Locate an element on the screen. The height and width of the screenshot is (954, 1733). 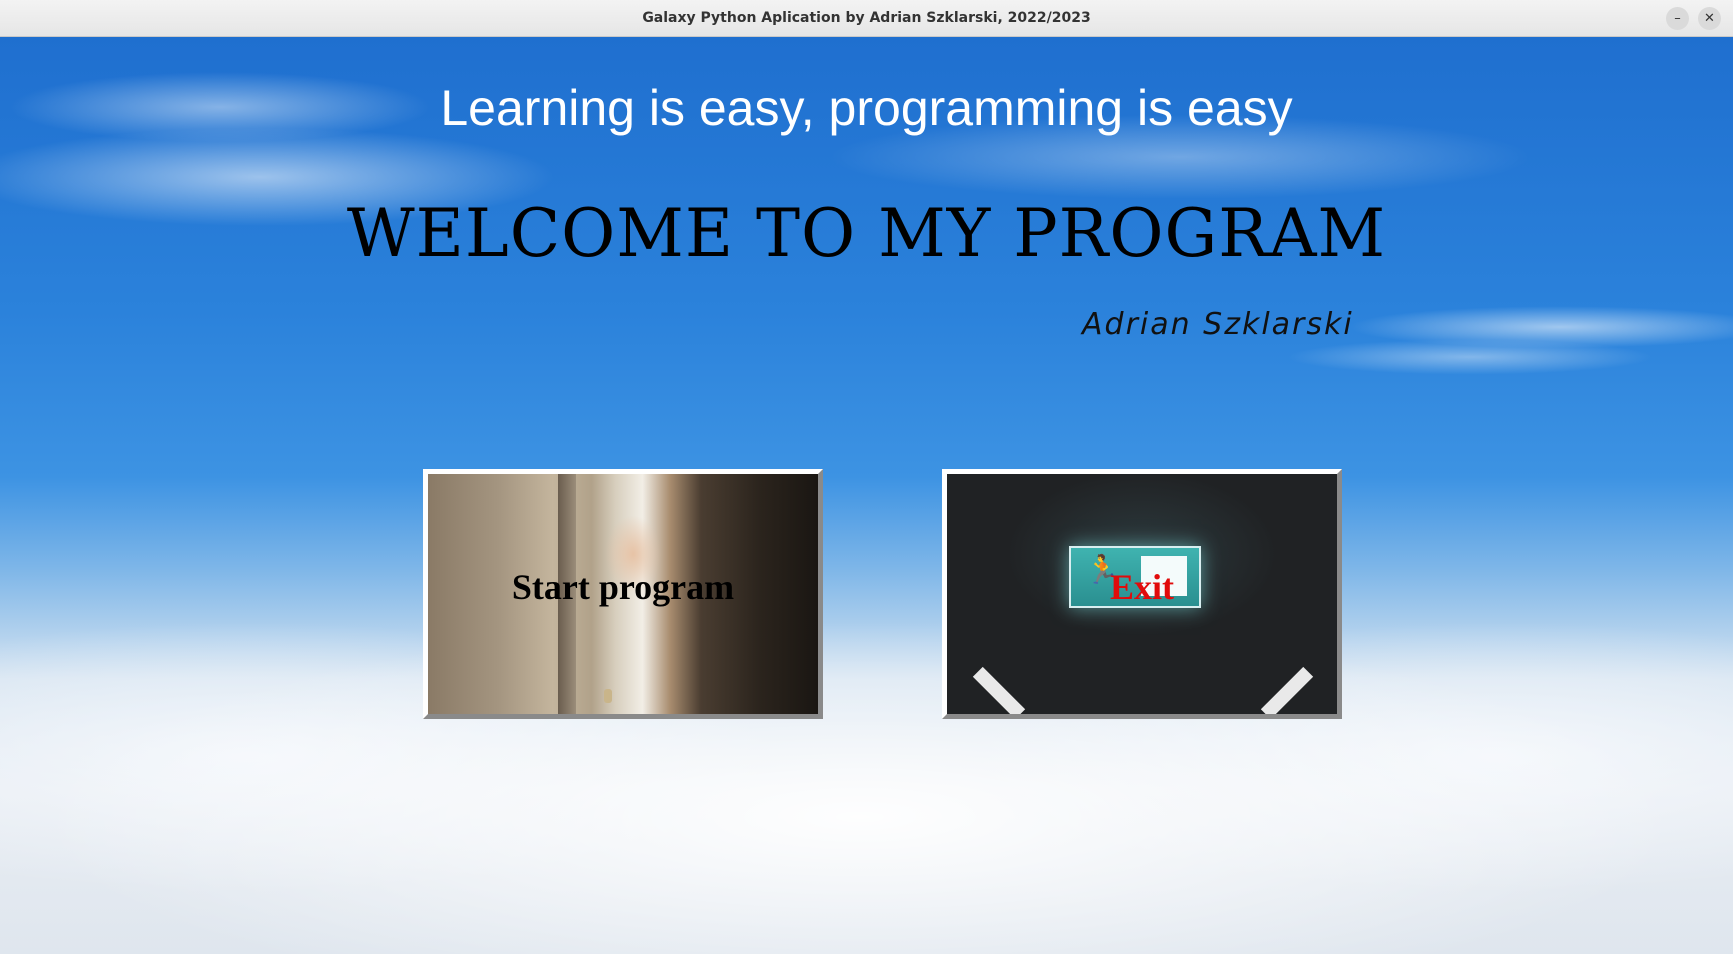
door-knob is located at coordinates (608, 696).